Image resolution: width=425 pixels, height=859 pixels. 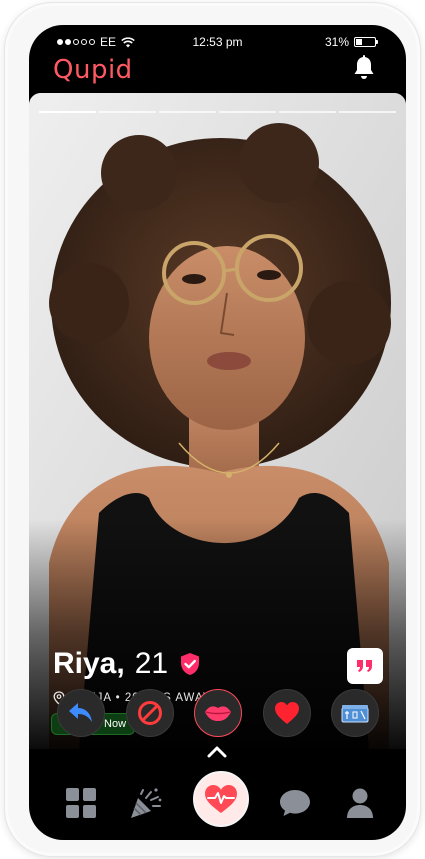 I want to click on nav-party, so click(x=146, y=803).